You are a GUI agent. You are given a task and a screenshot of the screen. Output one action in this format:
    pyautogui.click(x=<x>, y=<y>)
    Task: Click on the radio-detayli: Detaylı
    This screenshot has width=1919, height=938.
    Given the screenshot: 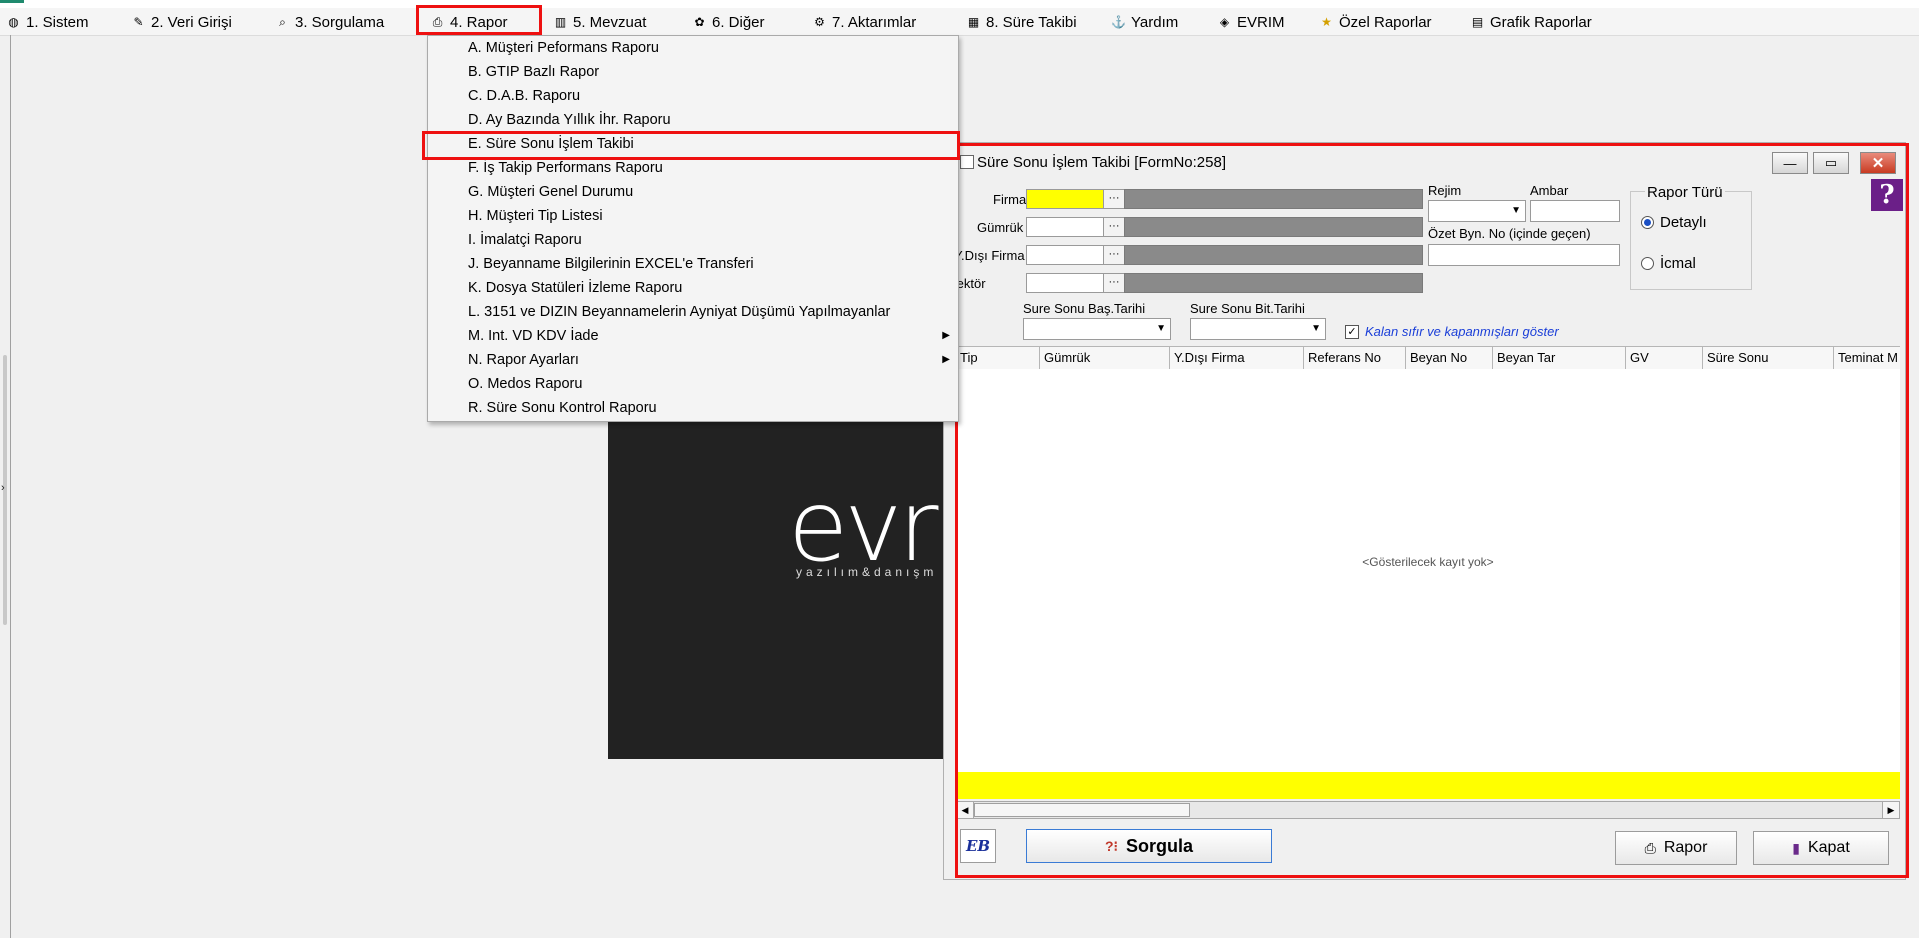 What is the action you would take?
    pyautogui.click(x=1674, y=222)
    